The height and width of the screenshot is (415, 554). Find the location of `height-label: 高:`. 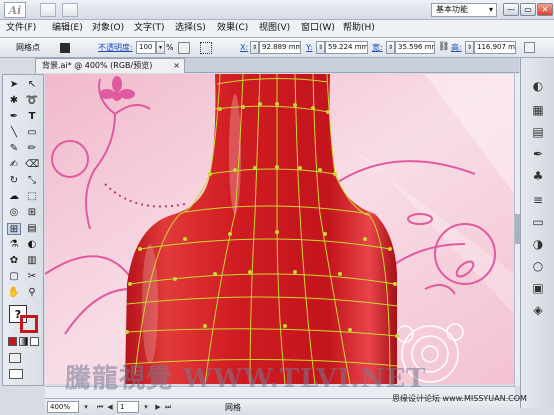

height-label: 高: is located at coordinates (456, 48).